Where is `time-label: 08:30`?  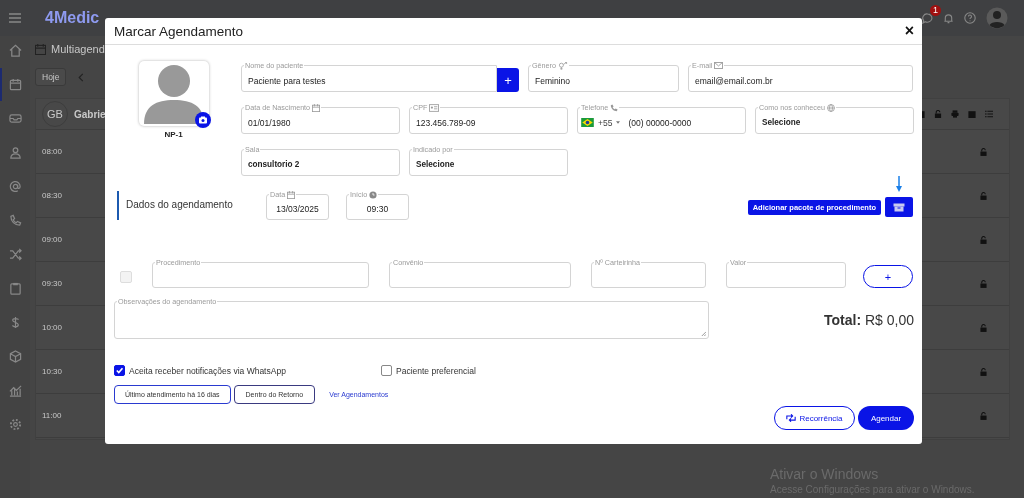 time-label: 08:30 is located at coordinates (52, 195).